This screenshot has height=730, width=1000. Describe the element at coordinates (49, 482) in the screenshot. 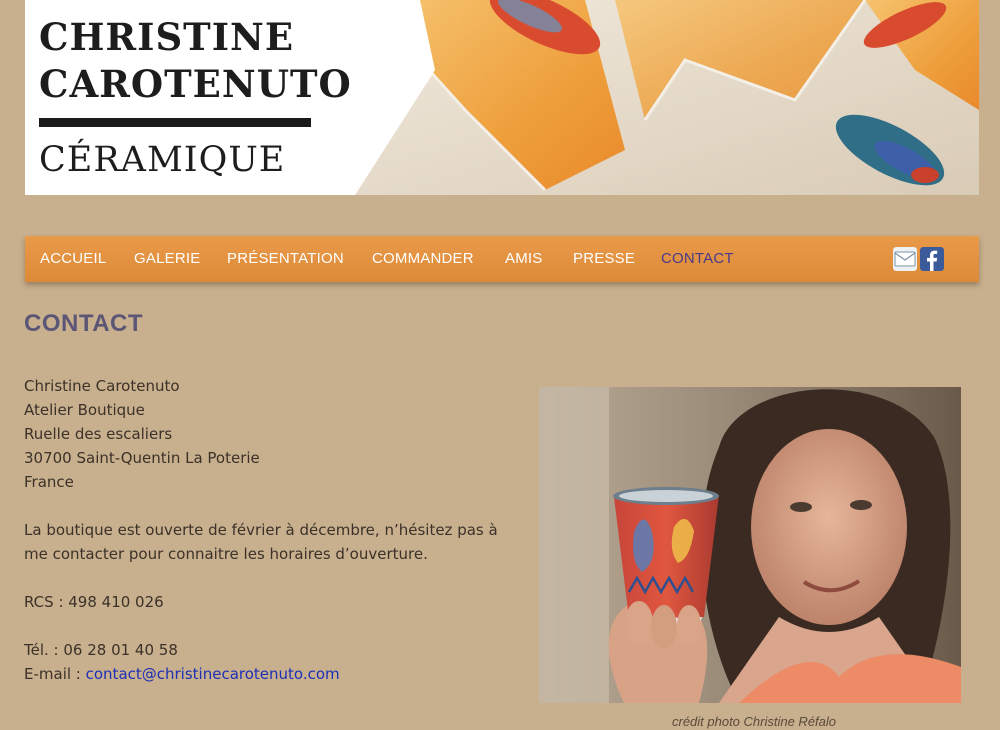

I see `contact-address-line: France` at that location.